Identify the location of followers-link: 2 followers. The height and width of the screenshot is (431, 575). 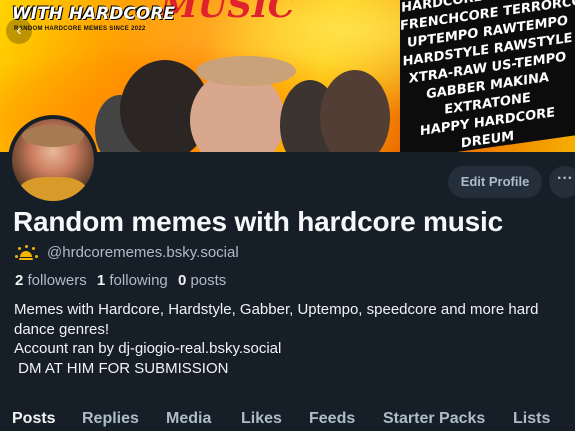
(51, 280).